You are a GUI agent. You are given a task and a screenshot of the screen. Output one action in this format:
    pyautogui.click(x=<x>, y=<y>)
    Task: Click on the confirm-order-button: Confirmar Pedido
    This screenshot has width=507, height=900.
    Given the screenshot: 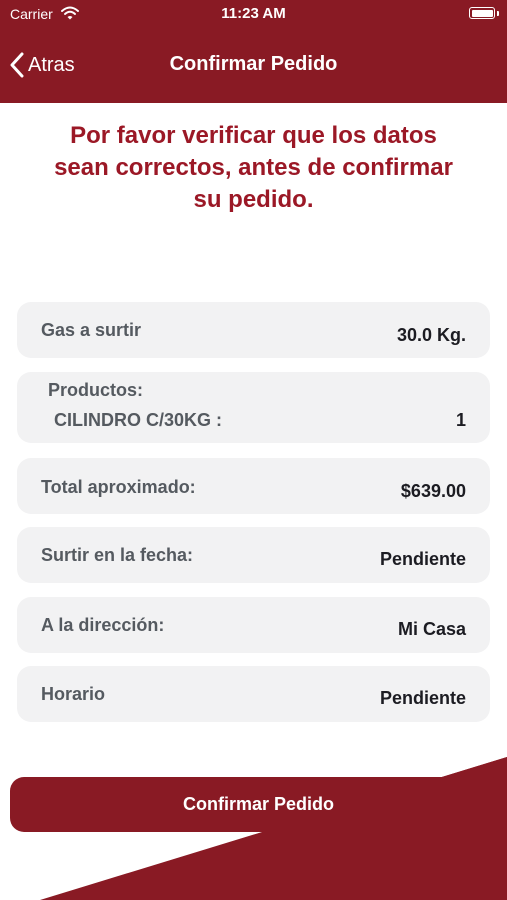 What is the action you would take?
    pyautogui.click(x=258, y=804)
    